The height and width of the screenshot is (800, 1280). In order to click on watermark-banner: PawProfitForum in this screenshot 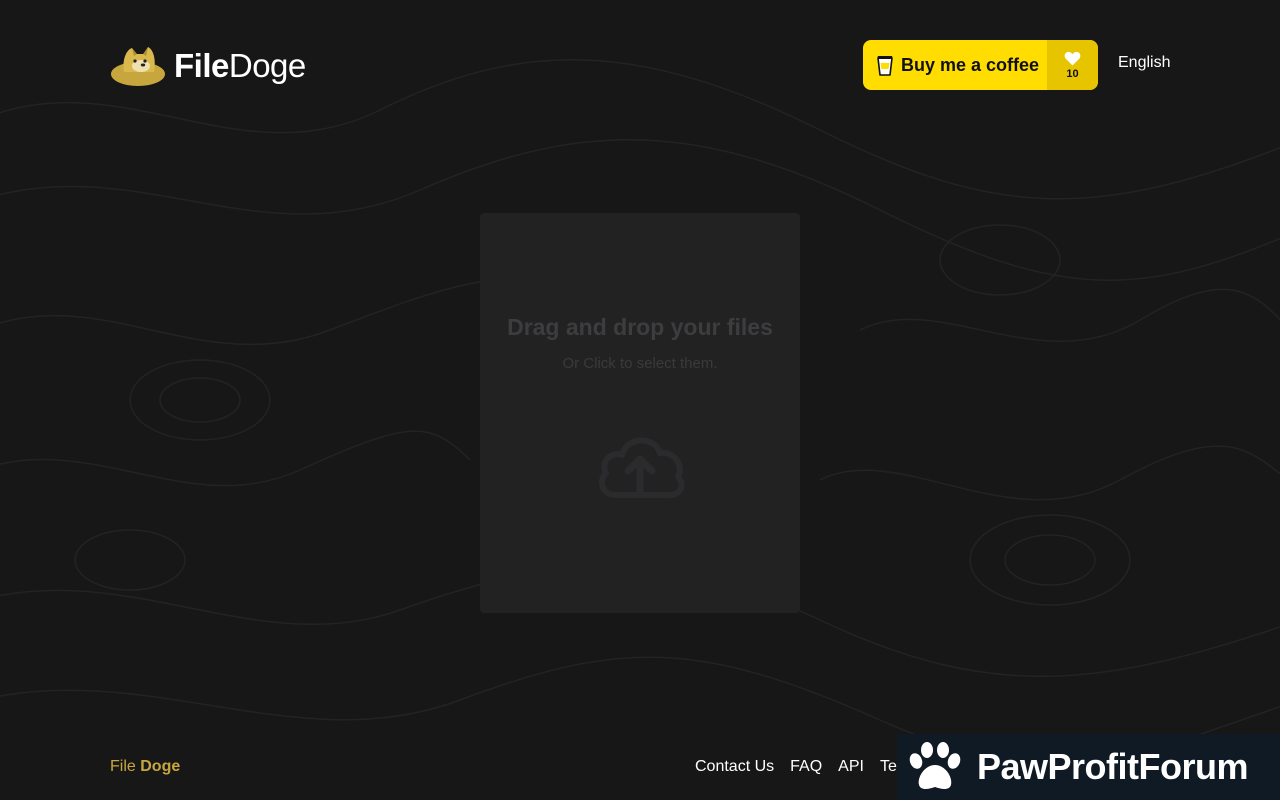, I will do `click(1088, 767)`.